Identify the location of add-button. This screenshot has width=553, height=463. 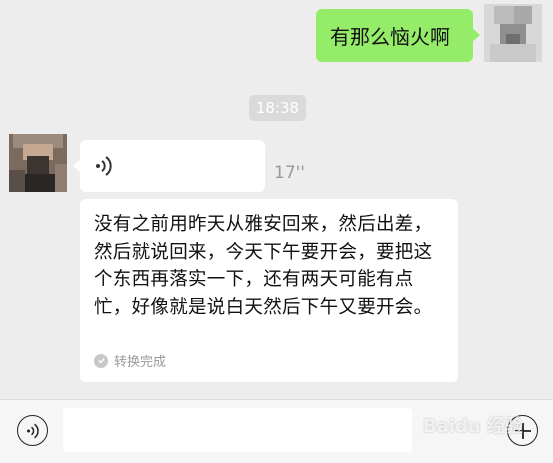
(522, 430).